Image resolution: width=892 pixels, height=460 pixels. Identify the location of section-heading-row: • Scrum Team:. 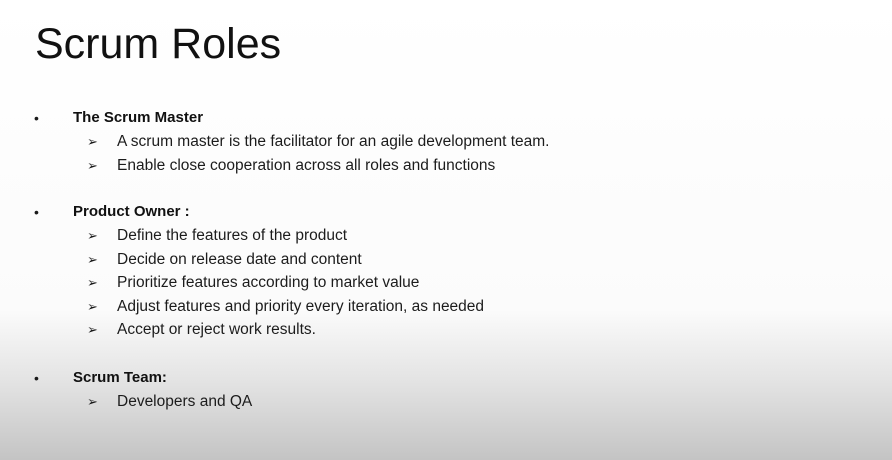
(446, 378).